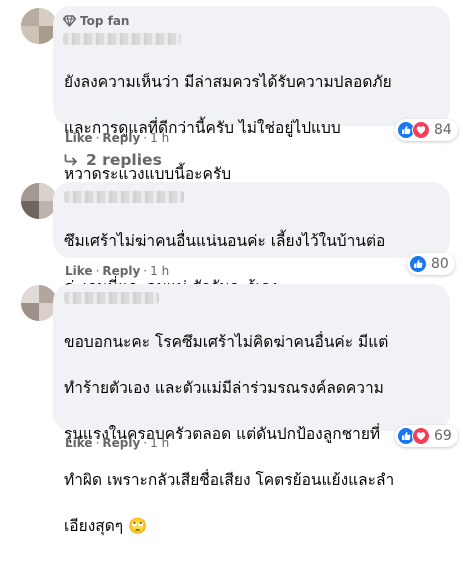 The height and width of the screenshot is (561, 463). I want to click on reaction-count: 69, so click(443, 436).